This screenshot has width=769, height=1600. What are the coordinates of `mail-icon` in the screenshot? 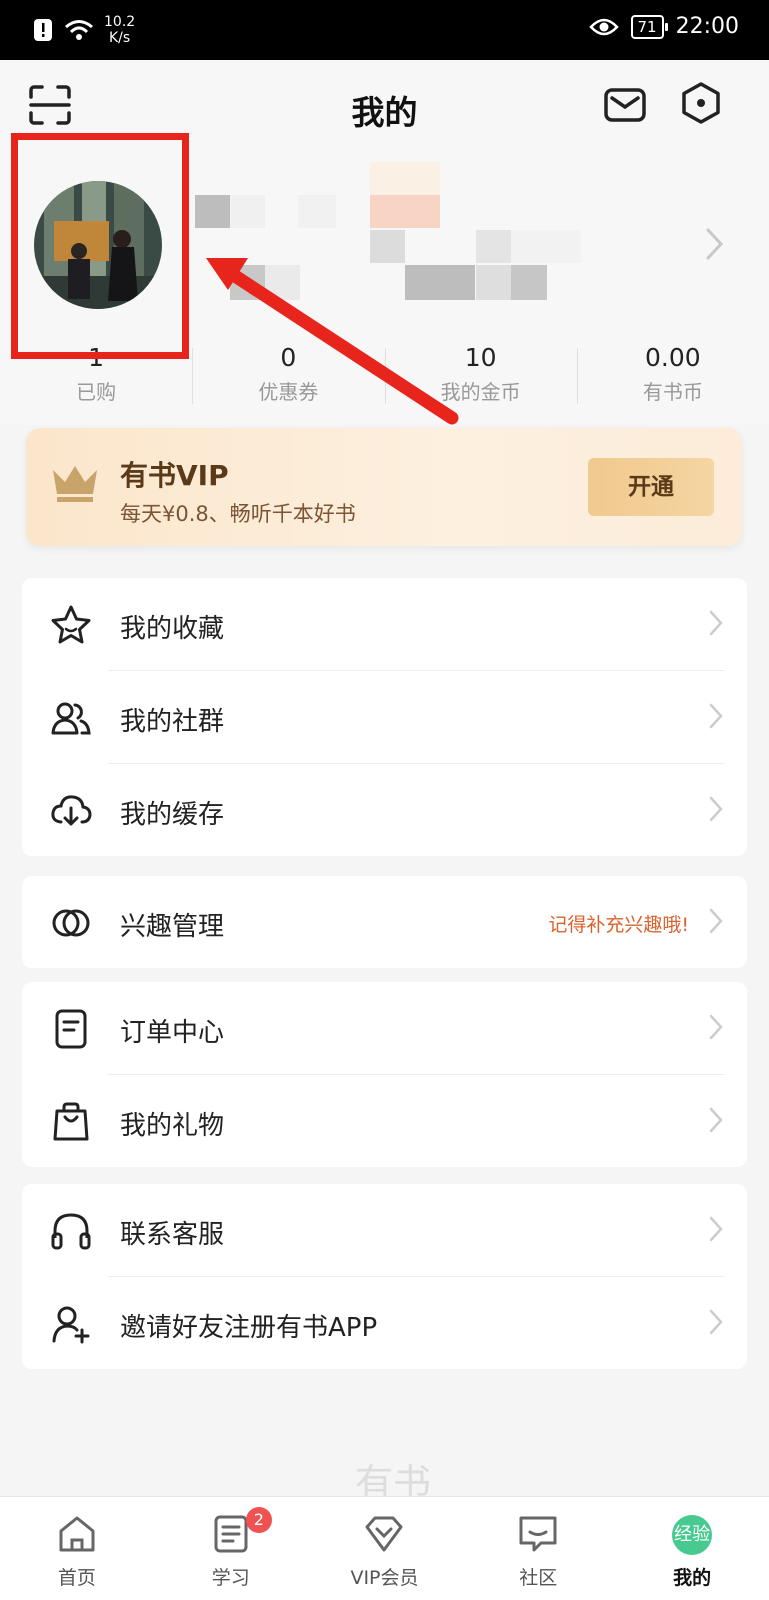 It's located at (625, 105).